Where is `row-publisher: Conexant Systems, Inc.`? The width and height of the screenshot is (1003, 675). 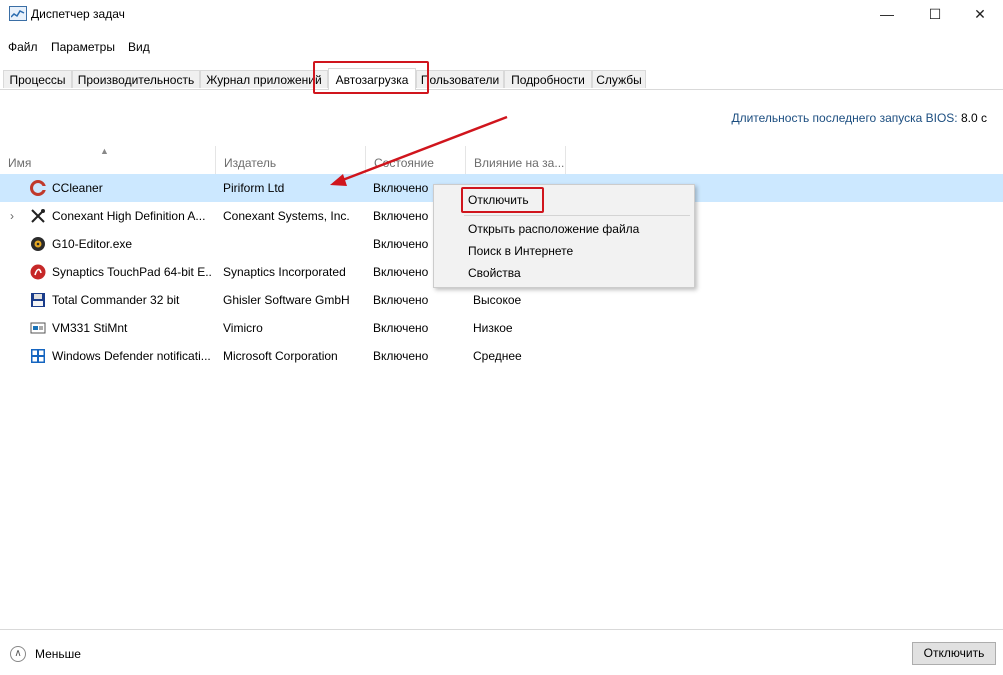 row-publisher: Conexant Systems, Inc. is located at coordinates (286, 216).